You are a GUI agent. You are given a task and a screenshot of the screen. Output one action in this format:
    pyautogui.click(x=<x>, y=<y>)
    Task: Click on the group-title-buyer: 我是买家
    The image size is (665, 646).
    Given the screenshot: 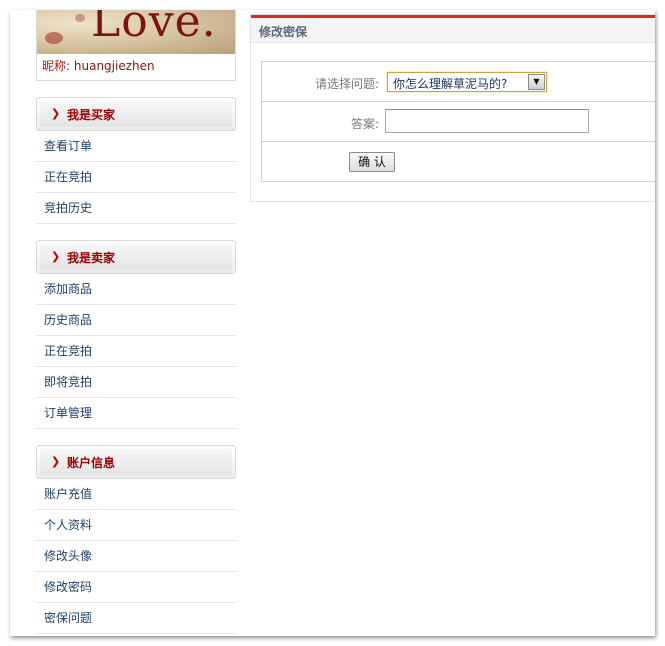 What is the action you would take?
    pyautogui.click(x=91, y=115)
    